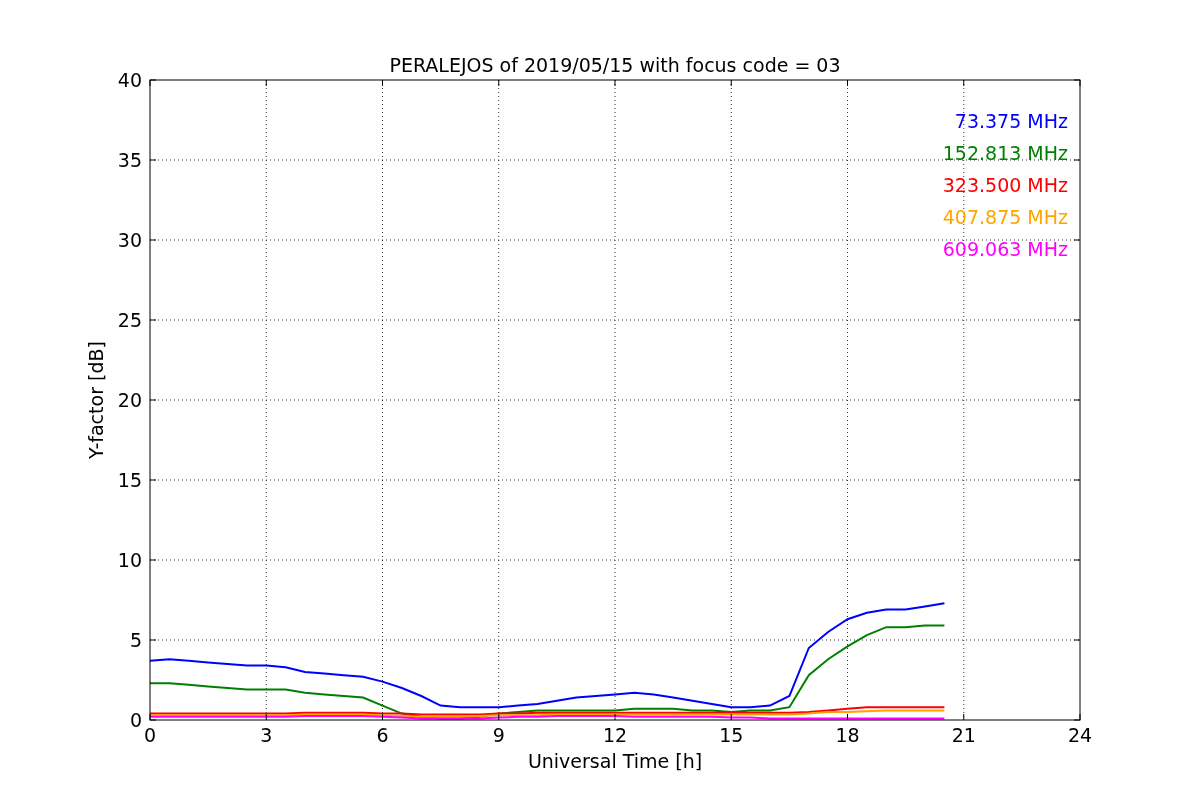 The image size is (1200, 800). I want to click on x-axis-label: Universal Time [h], so click(615, 761).